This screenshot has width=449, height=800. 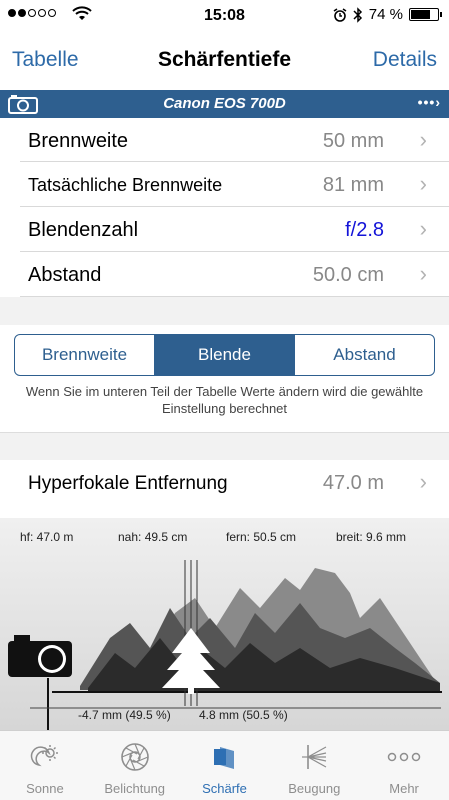 What do you see at coordinates (83, 230) in the screenshot?
I see `row-label: Blendenzahl` at bounding box center [83, 230].